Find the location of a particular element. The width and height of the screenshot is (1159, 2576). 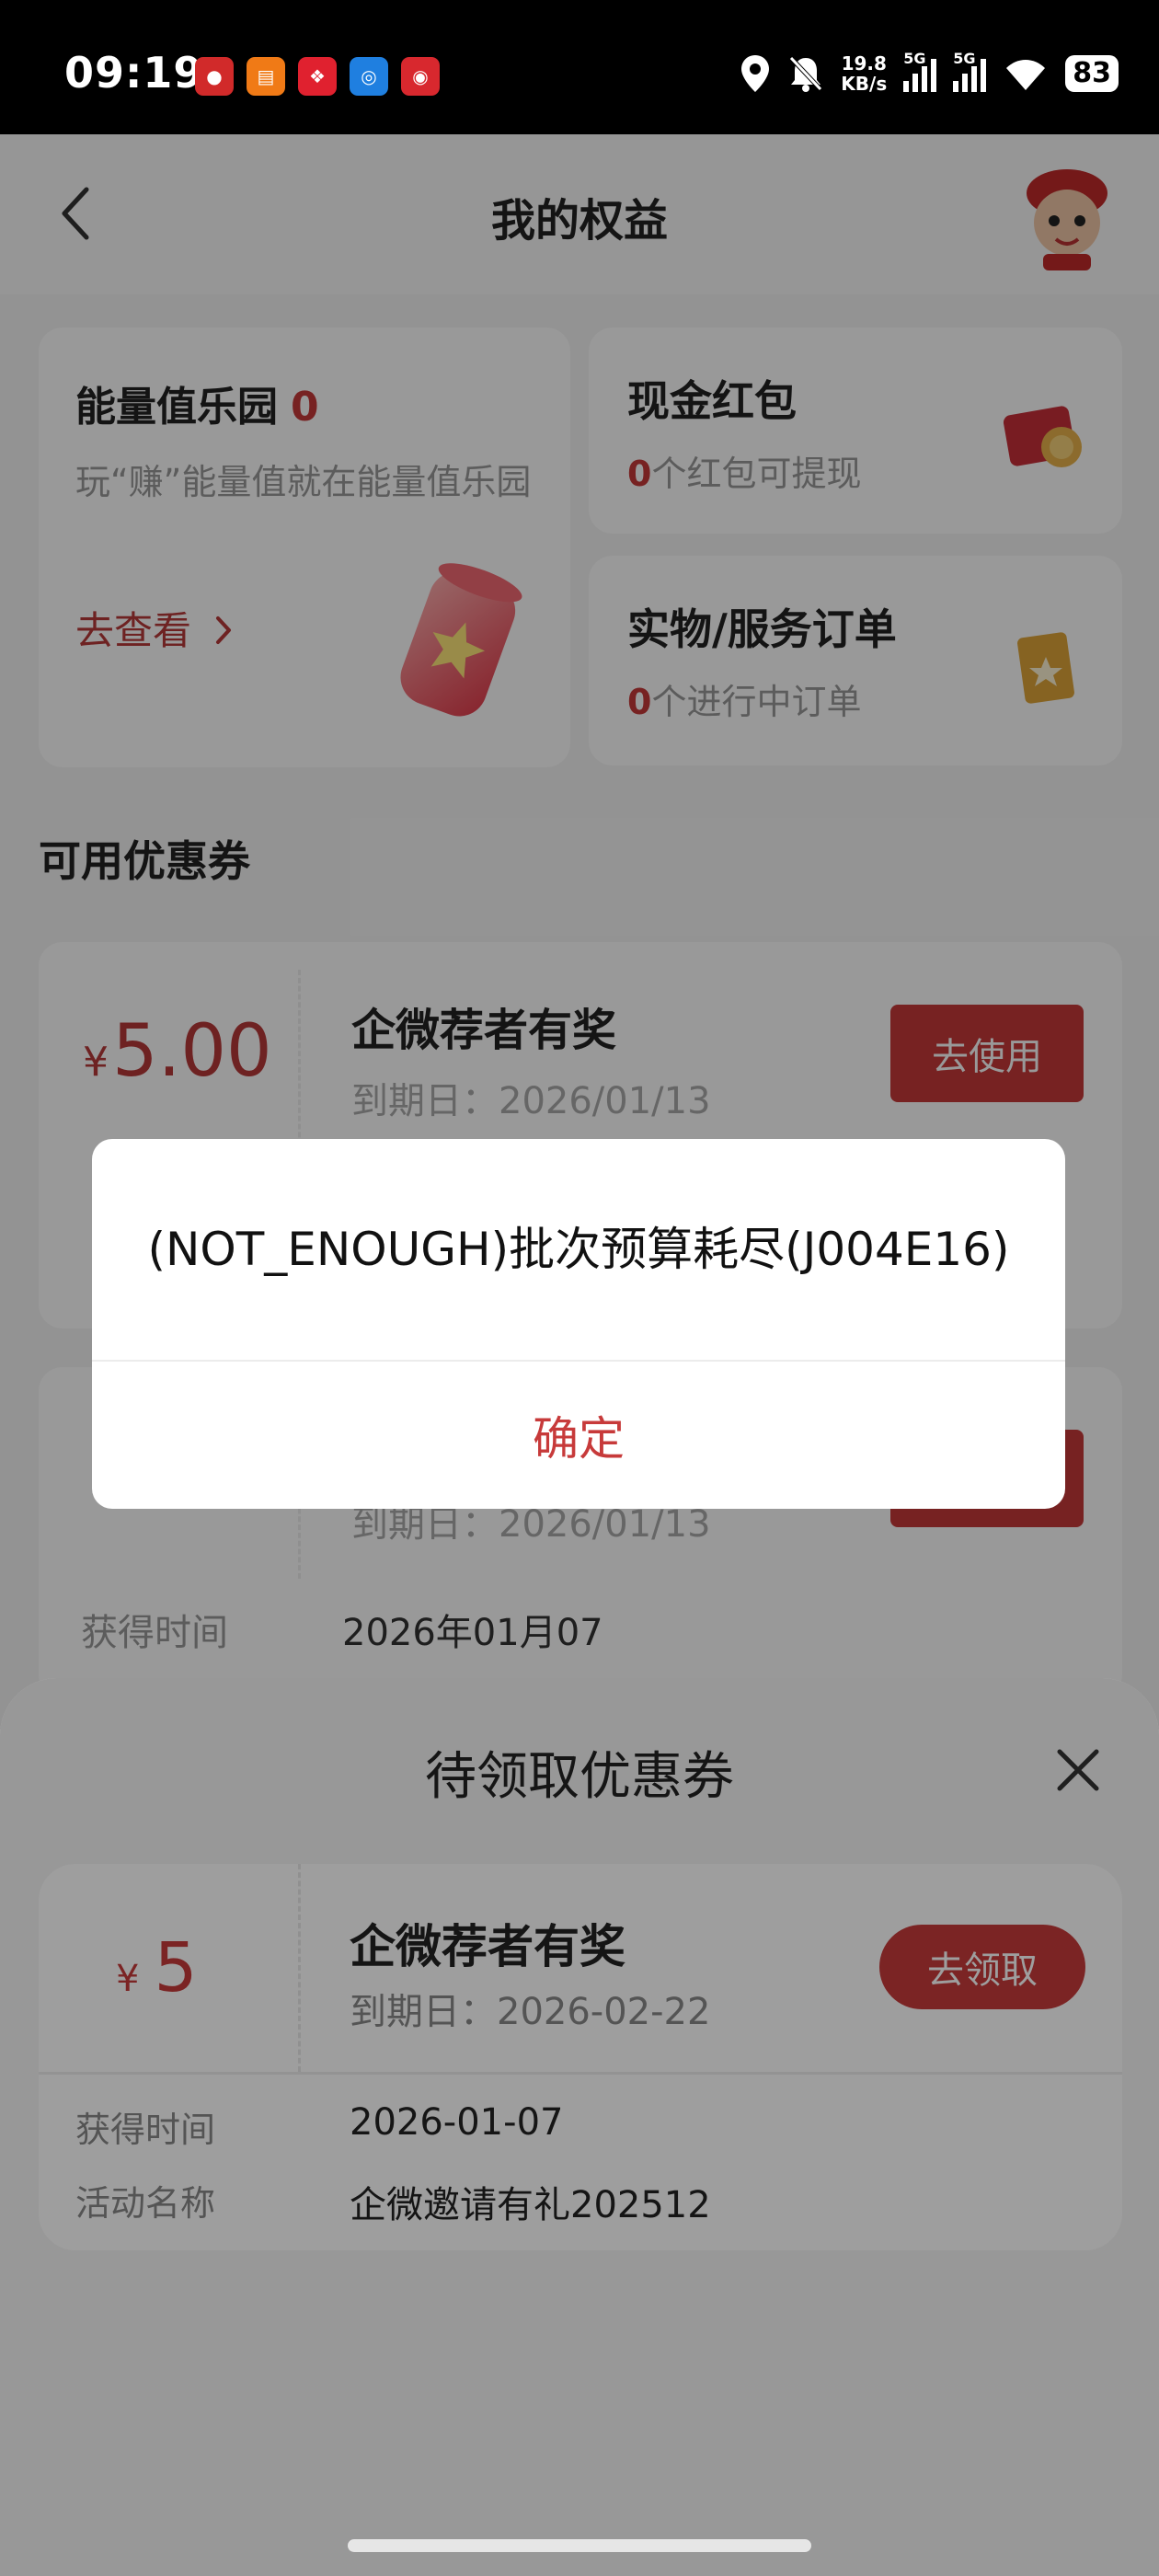

net-speed: 19.8 KB/s is located at coordinates (864, 73).